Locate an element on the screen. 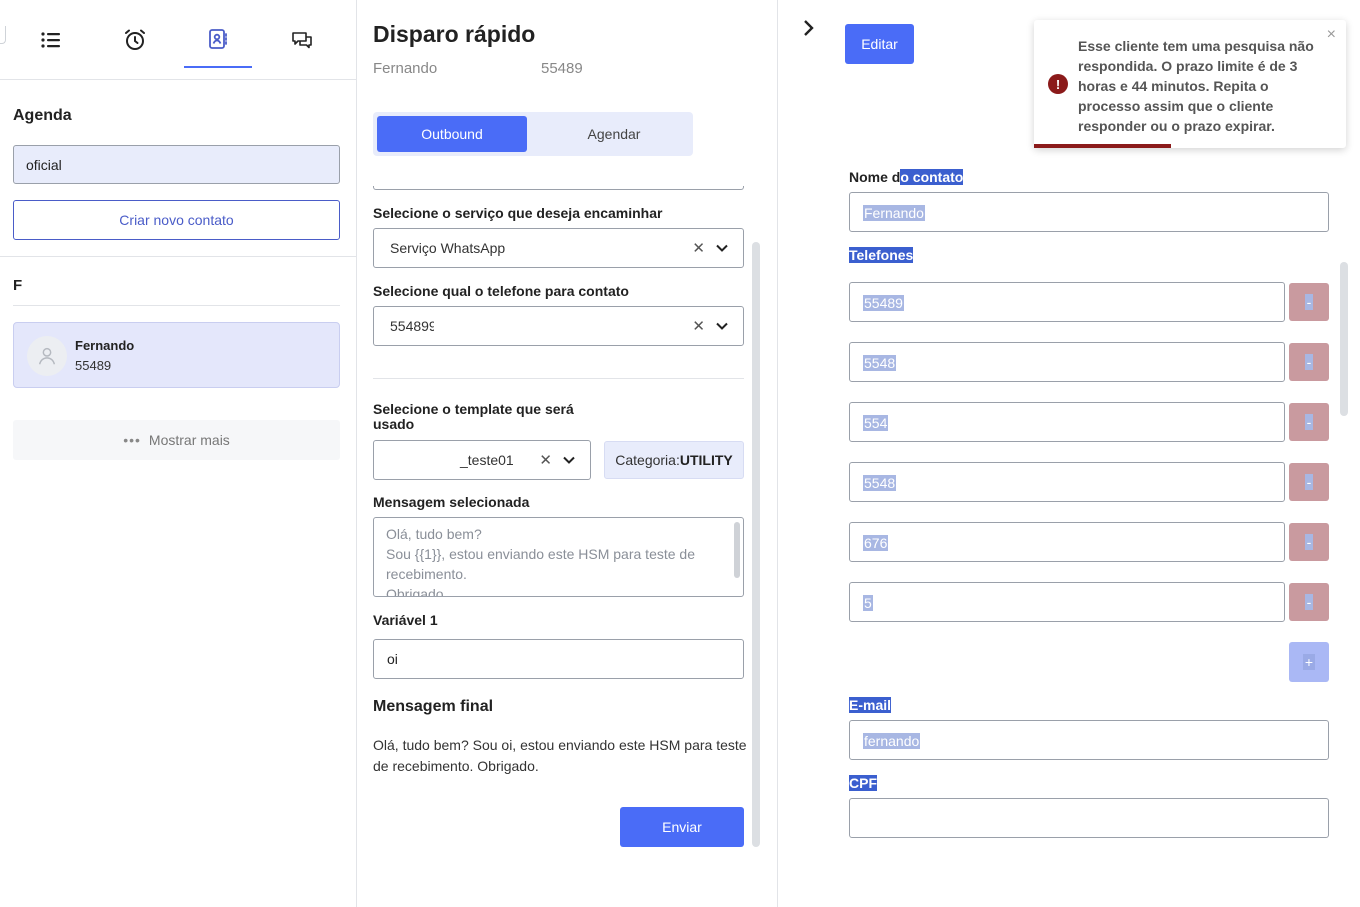  contacts-book-icon is located at coordinates (218, 39).